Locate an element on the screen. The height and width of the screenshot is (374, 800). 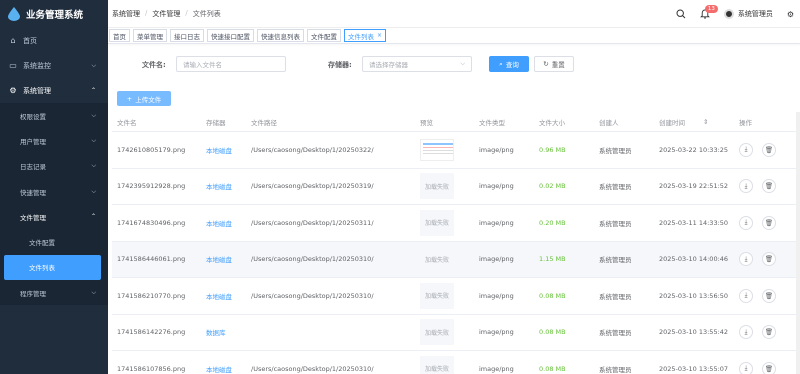
sidebar-item-home: ⌂ 首页 is located at coordinates (54, 40).